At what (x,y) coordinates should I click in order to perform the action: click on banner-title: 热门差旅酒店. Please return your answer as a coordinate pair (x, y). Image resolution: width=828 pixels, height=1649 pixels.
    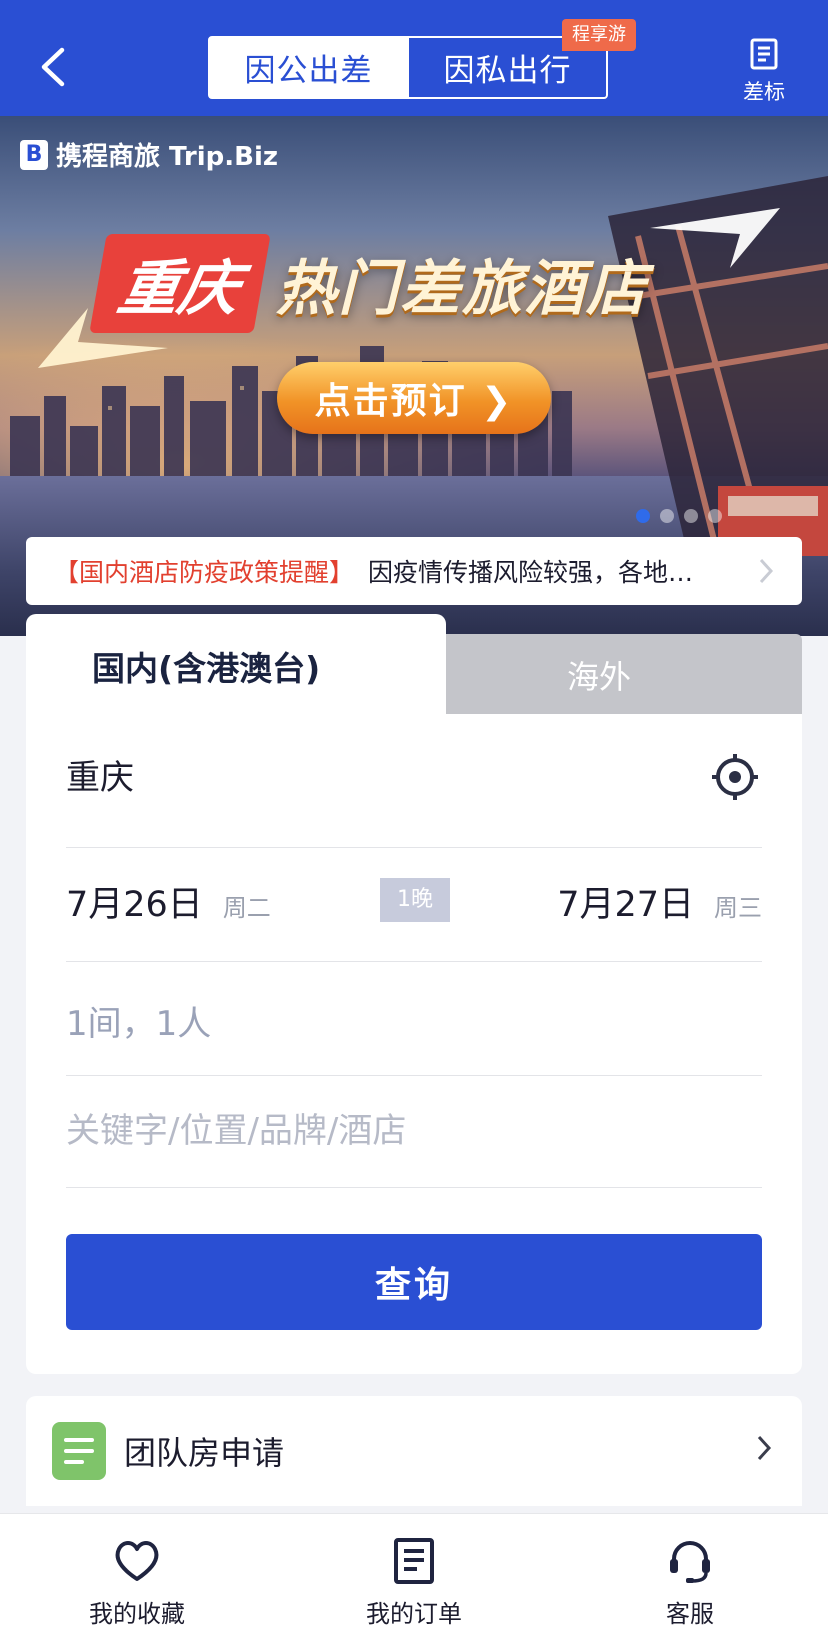
    Looking at the image, I should click on (462, 289).